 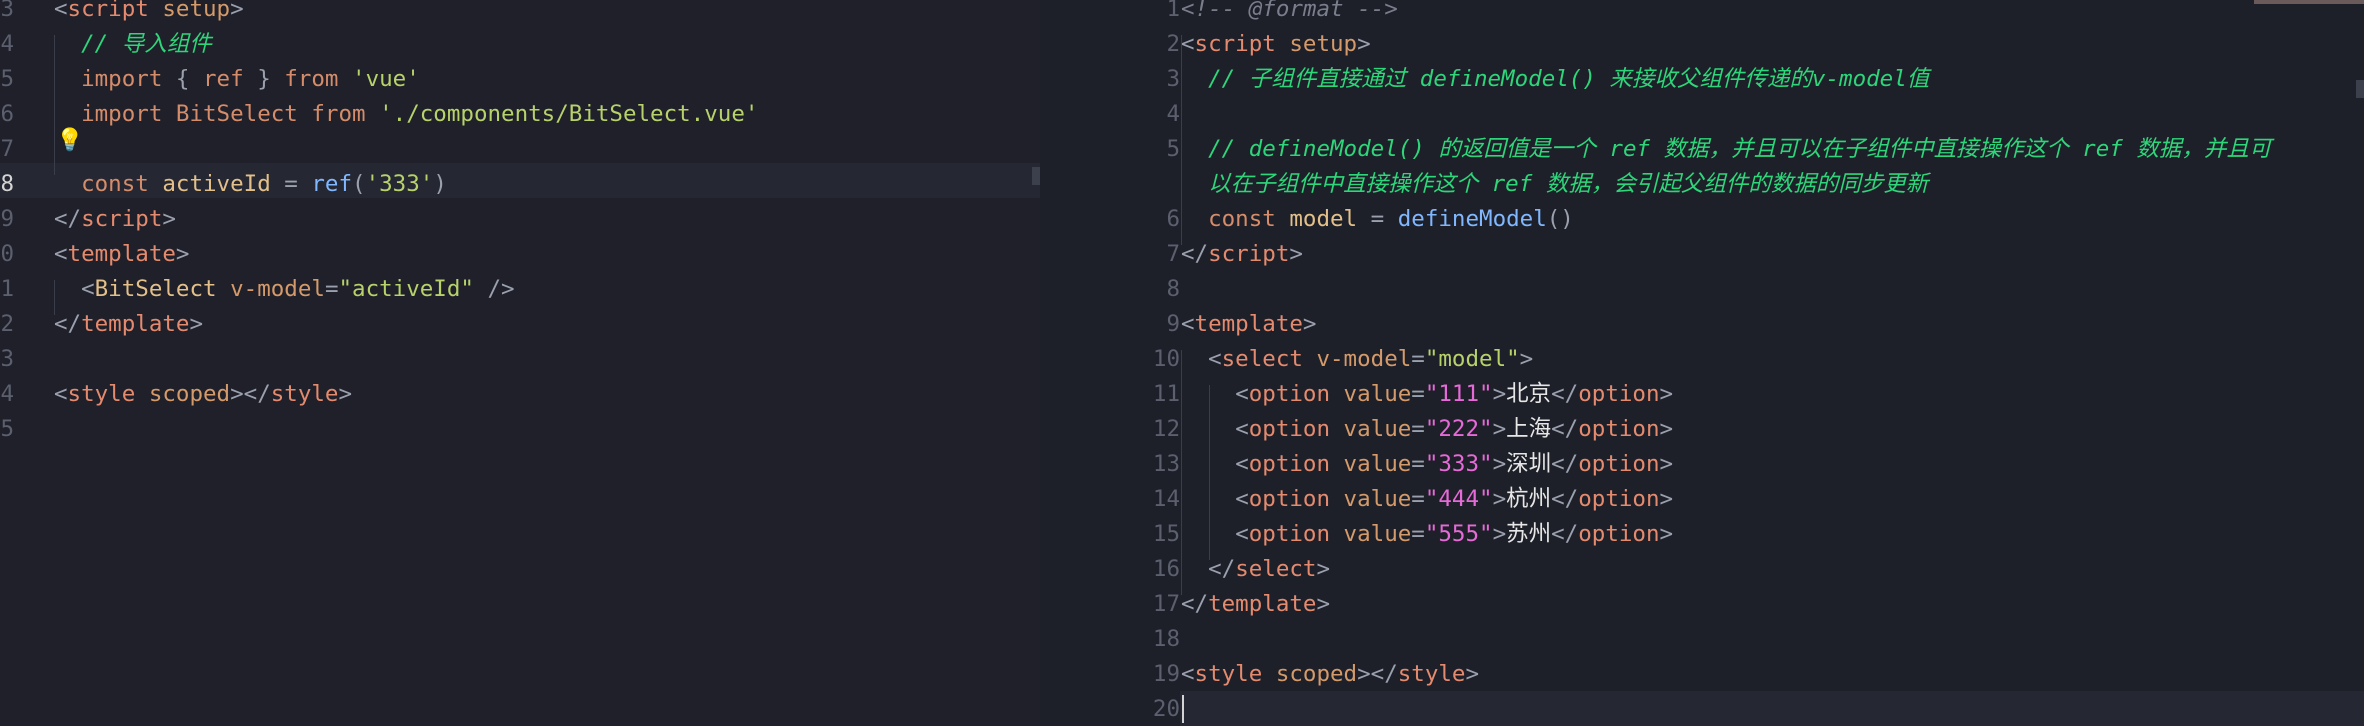 What do you see at coordinates (1702, 464) in the screenshot?
I see `code-line: 13 <option value="333">深圳</option>` at bounding box center [1702, 464].